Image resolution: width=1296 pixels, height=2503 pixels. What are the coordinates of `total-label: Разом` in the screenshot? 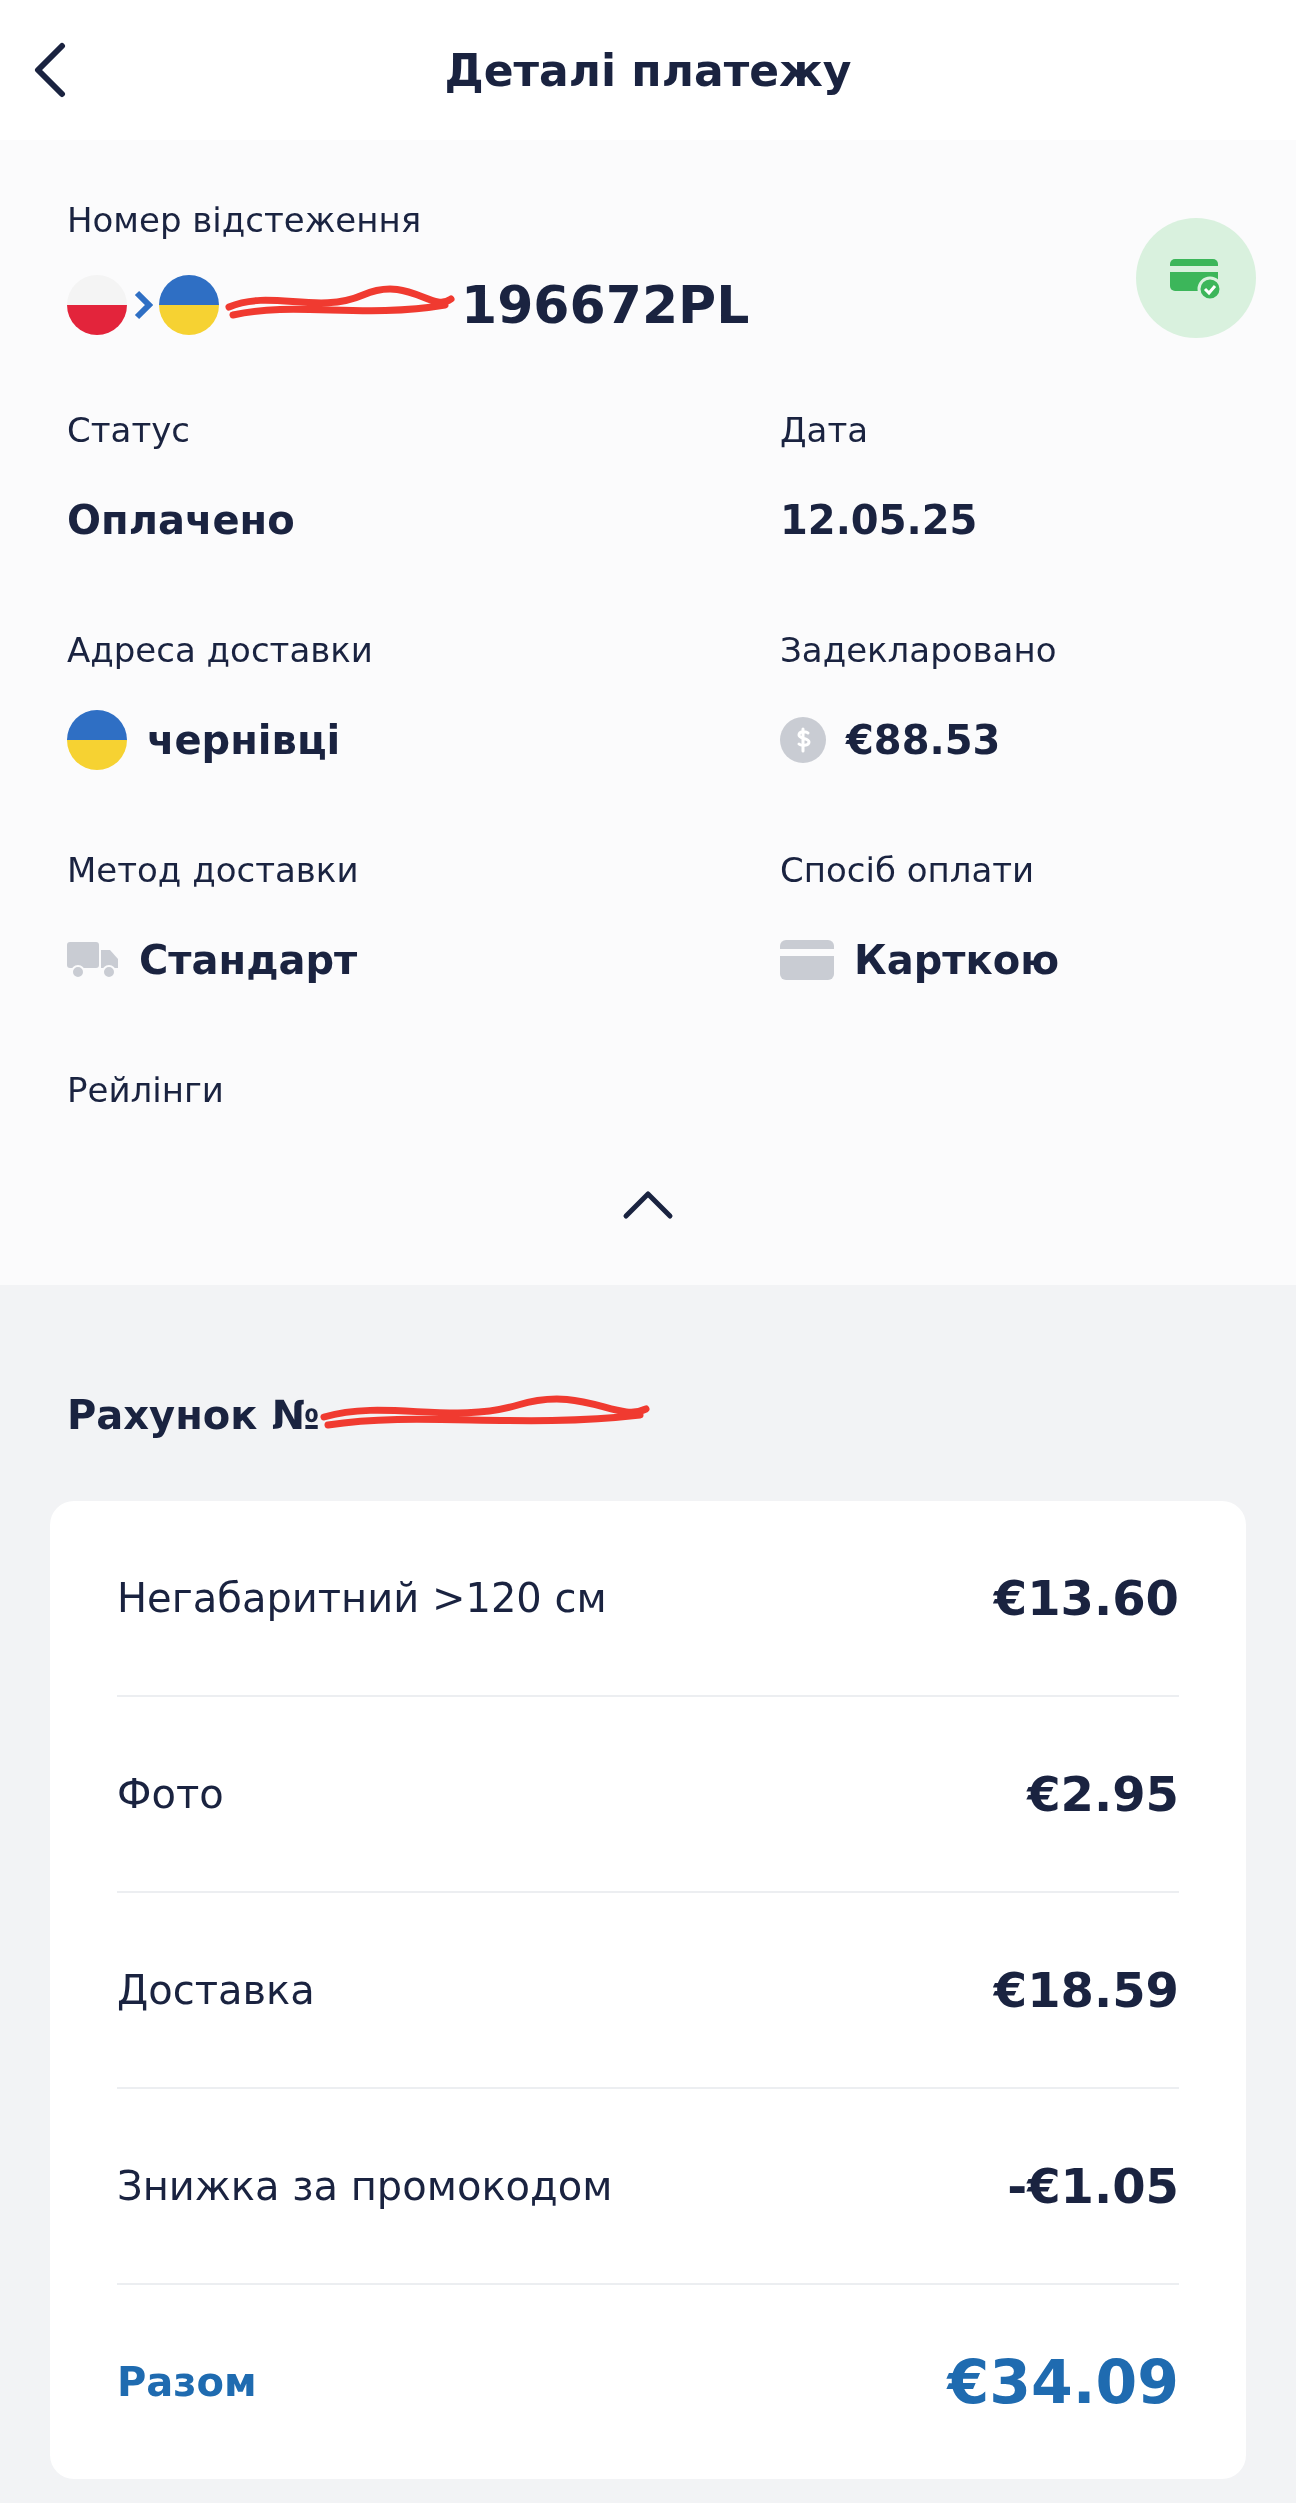 It's located at (187, 2382).